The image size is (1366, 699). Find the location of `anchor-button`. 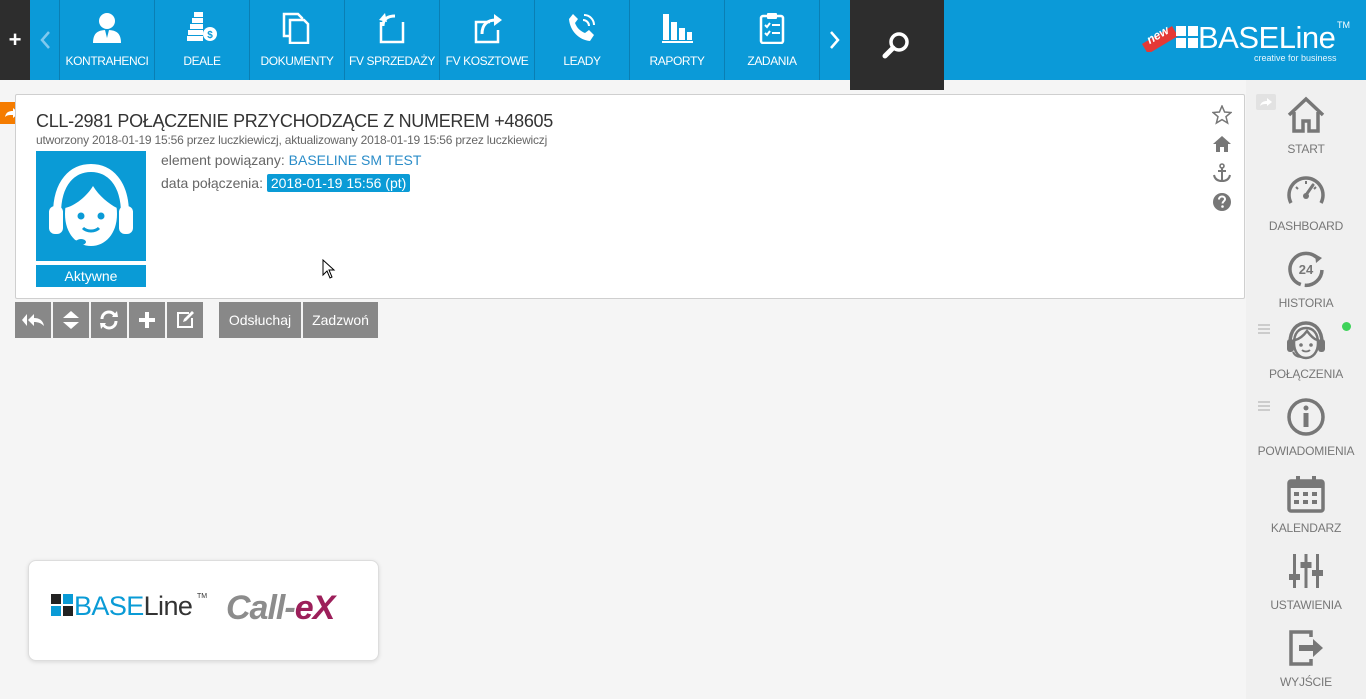

anchor-button is located at coordinates (1222, 173).